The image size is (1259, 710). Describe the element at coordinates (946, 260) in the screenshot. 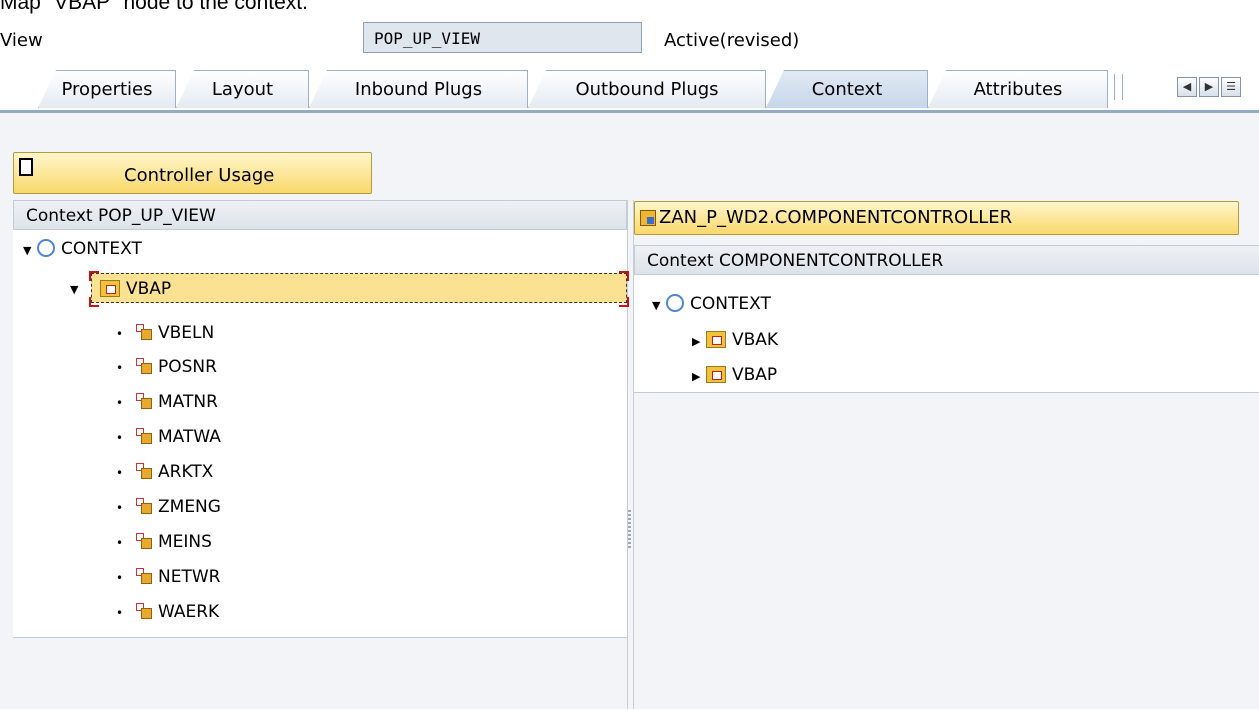

I see `component-context-header: Context COMPONENTCONTROLLER` at that location.